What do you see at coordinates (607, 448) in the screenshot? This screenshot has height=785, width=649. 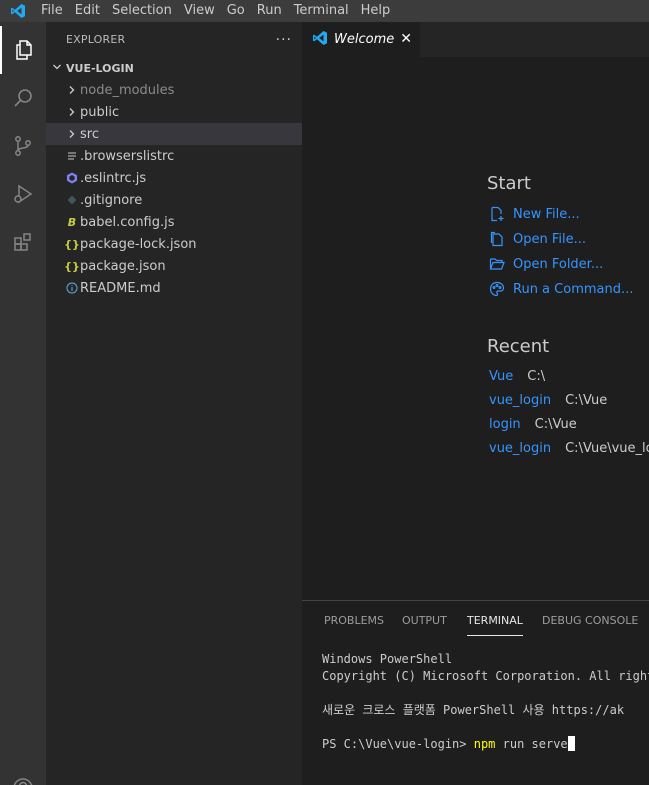 I see `recent-item-path: C:\Vue\vue_logi` at bounding box center [607, 448].